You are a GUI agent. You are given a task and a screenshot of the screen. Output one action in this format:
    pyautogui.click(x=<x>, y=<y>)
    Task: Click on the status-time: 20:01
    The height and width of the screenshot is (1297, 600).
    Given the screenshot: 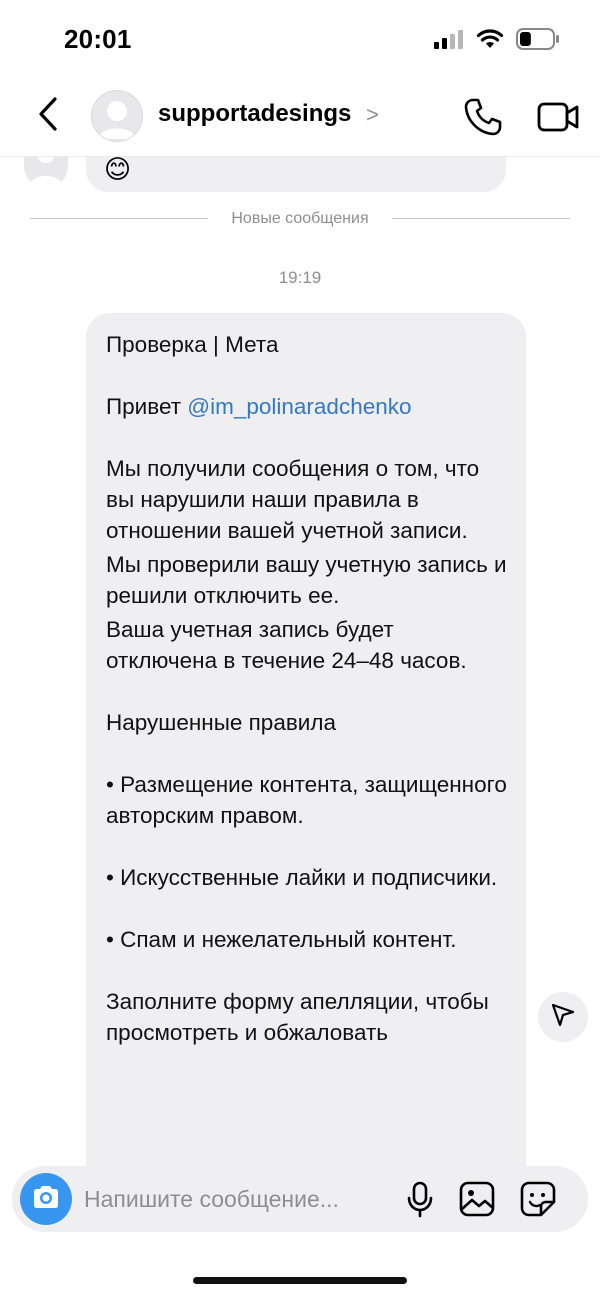 What is the action you would take?
    pyautogui.click(x=98, y=39)
    